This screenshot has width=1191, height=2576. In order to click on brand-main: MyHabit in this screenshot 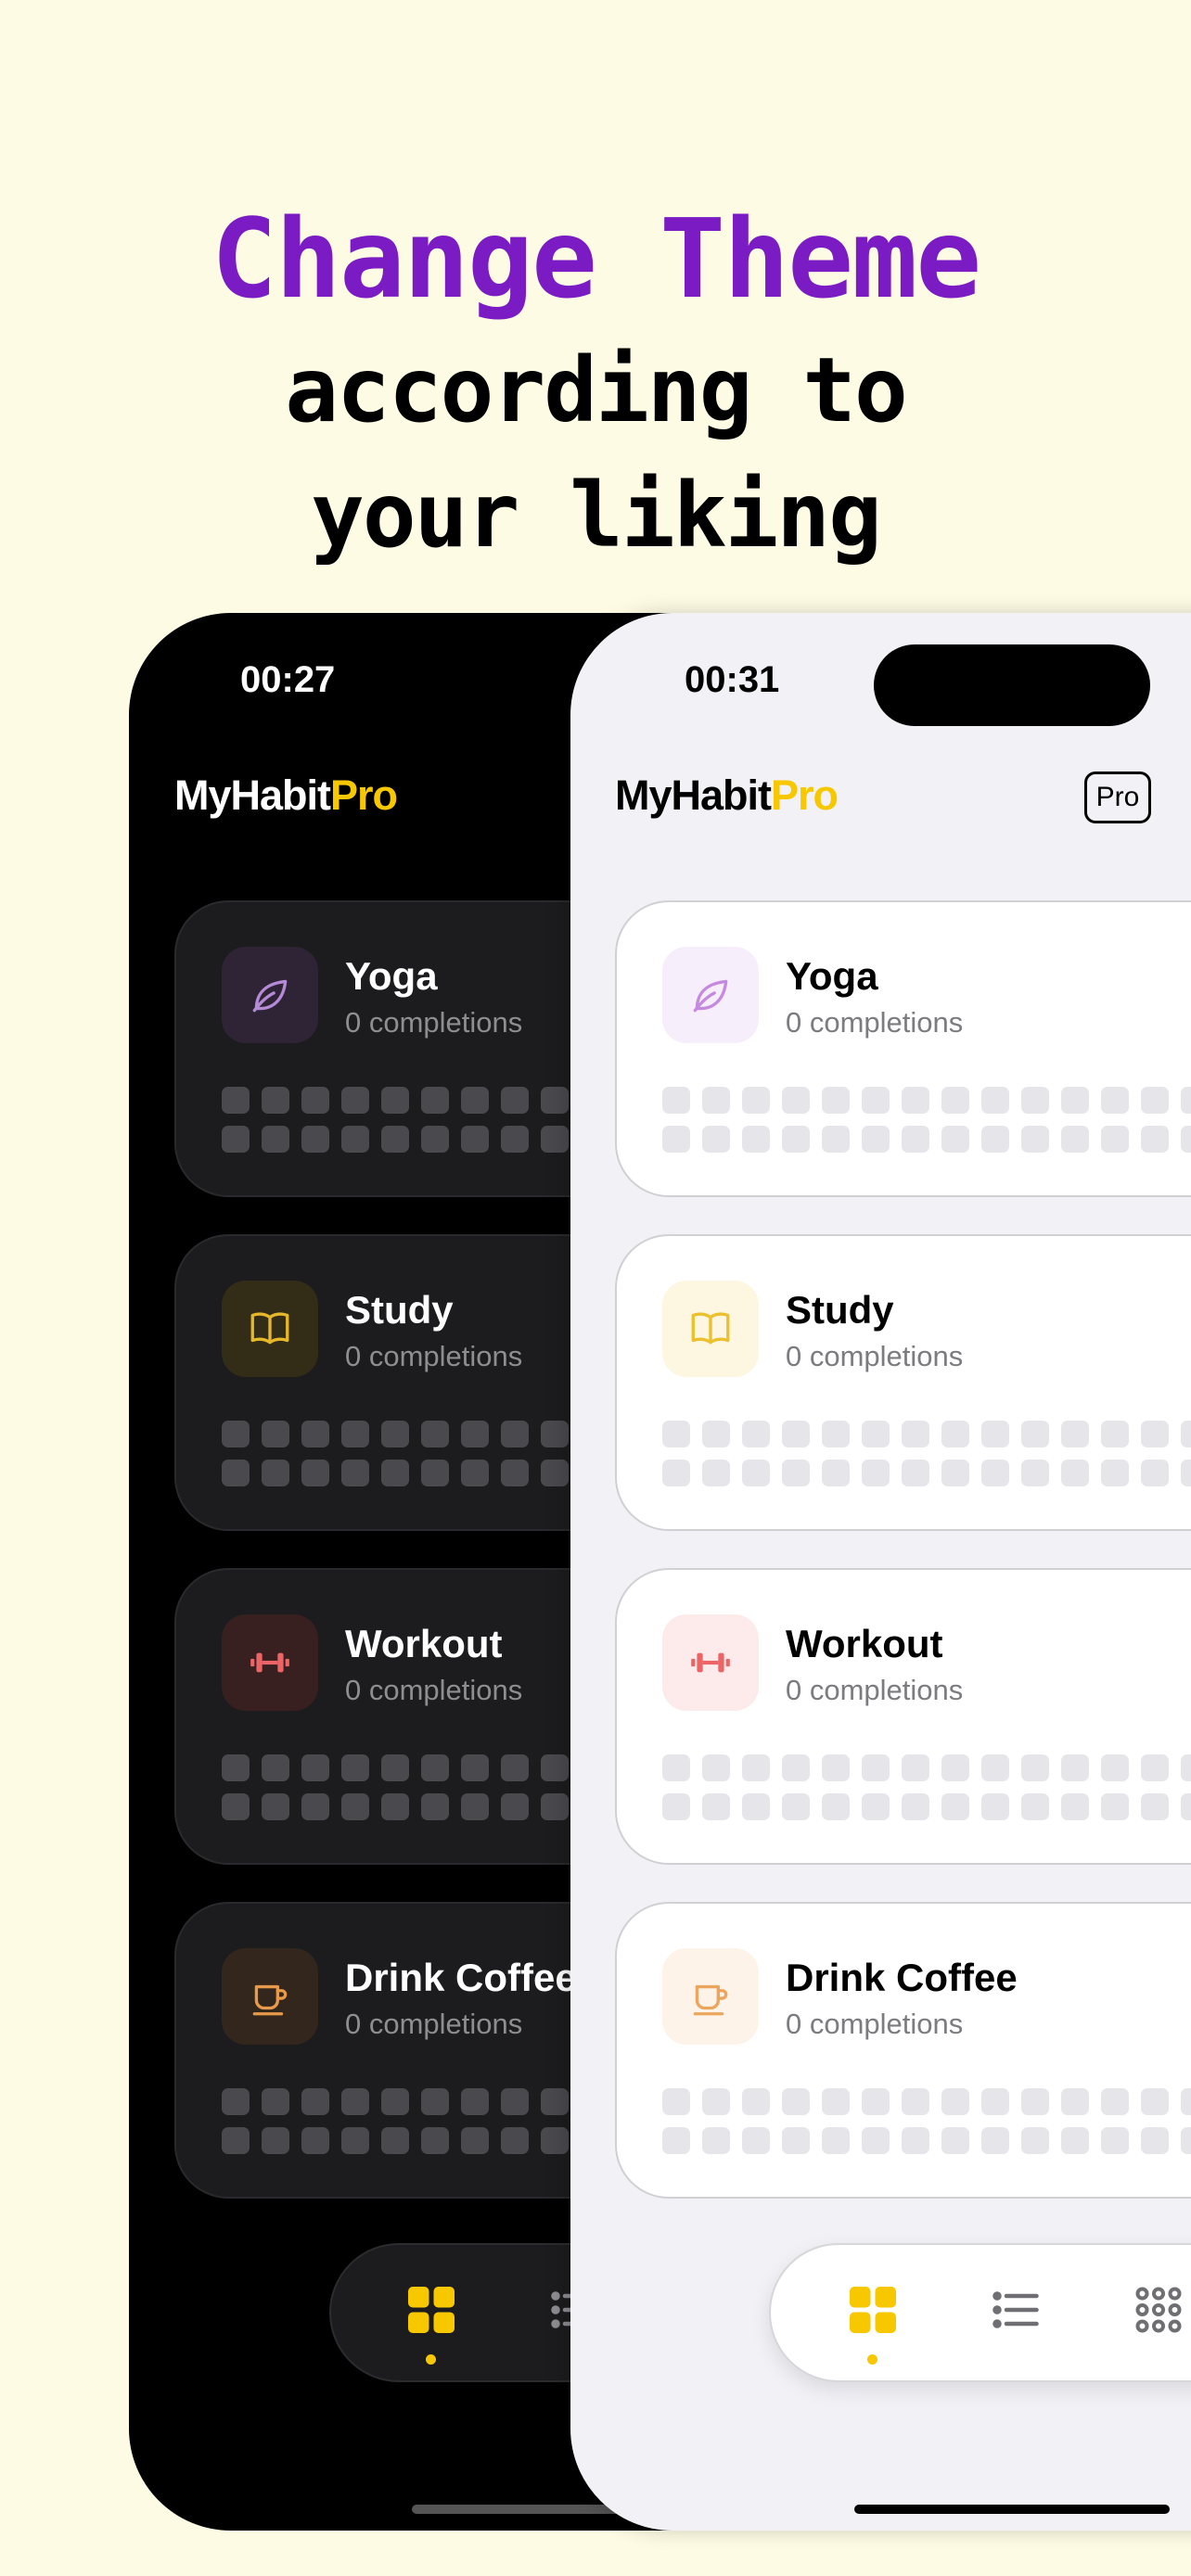, I will do `click(252, 796)`.